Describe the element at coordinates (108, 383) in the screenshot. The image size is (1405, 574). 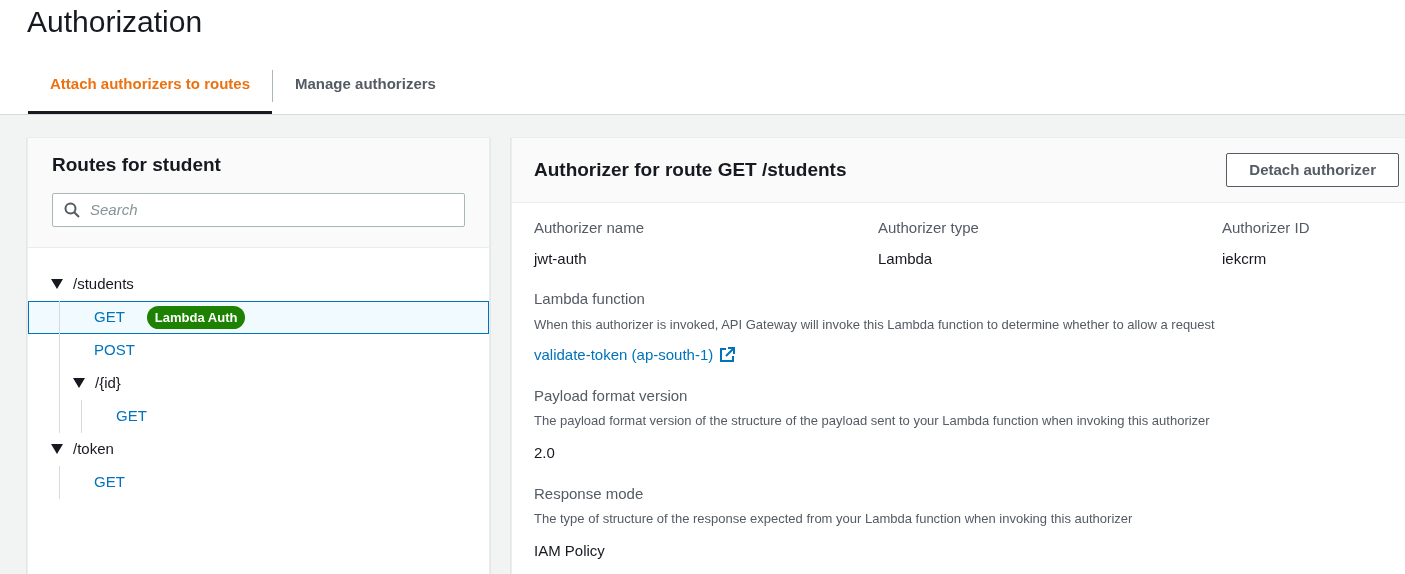
I see `route-path: /{id}` at that location.